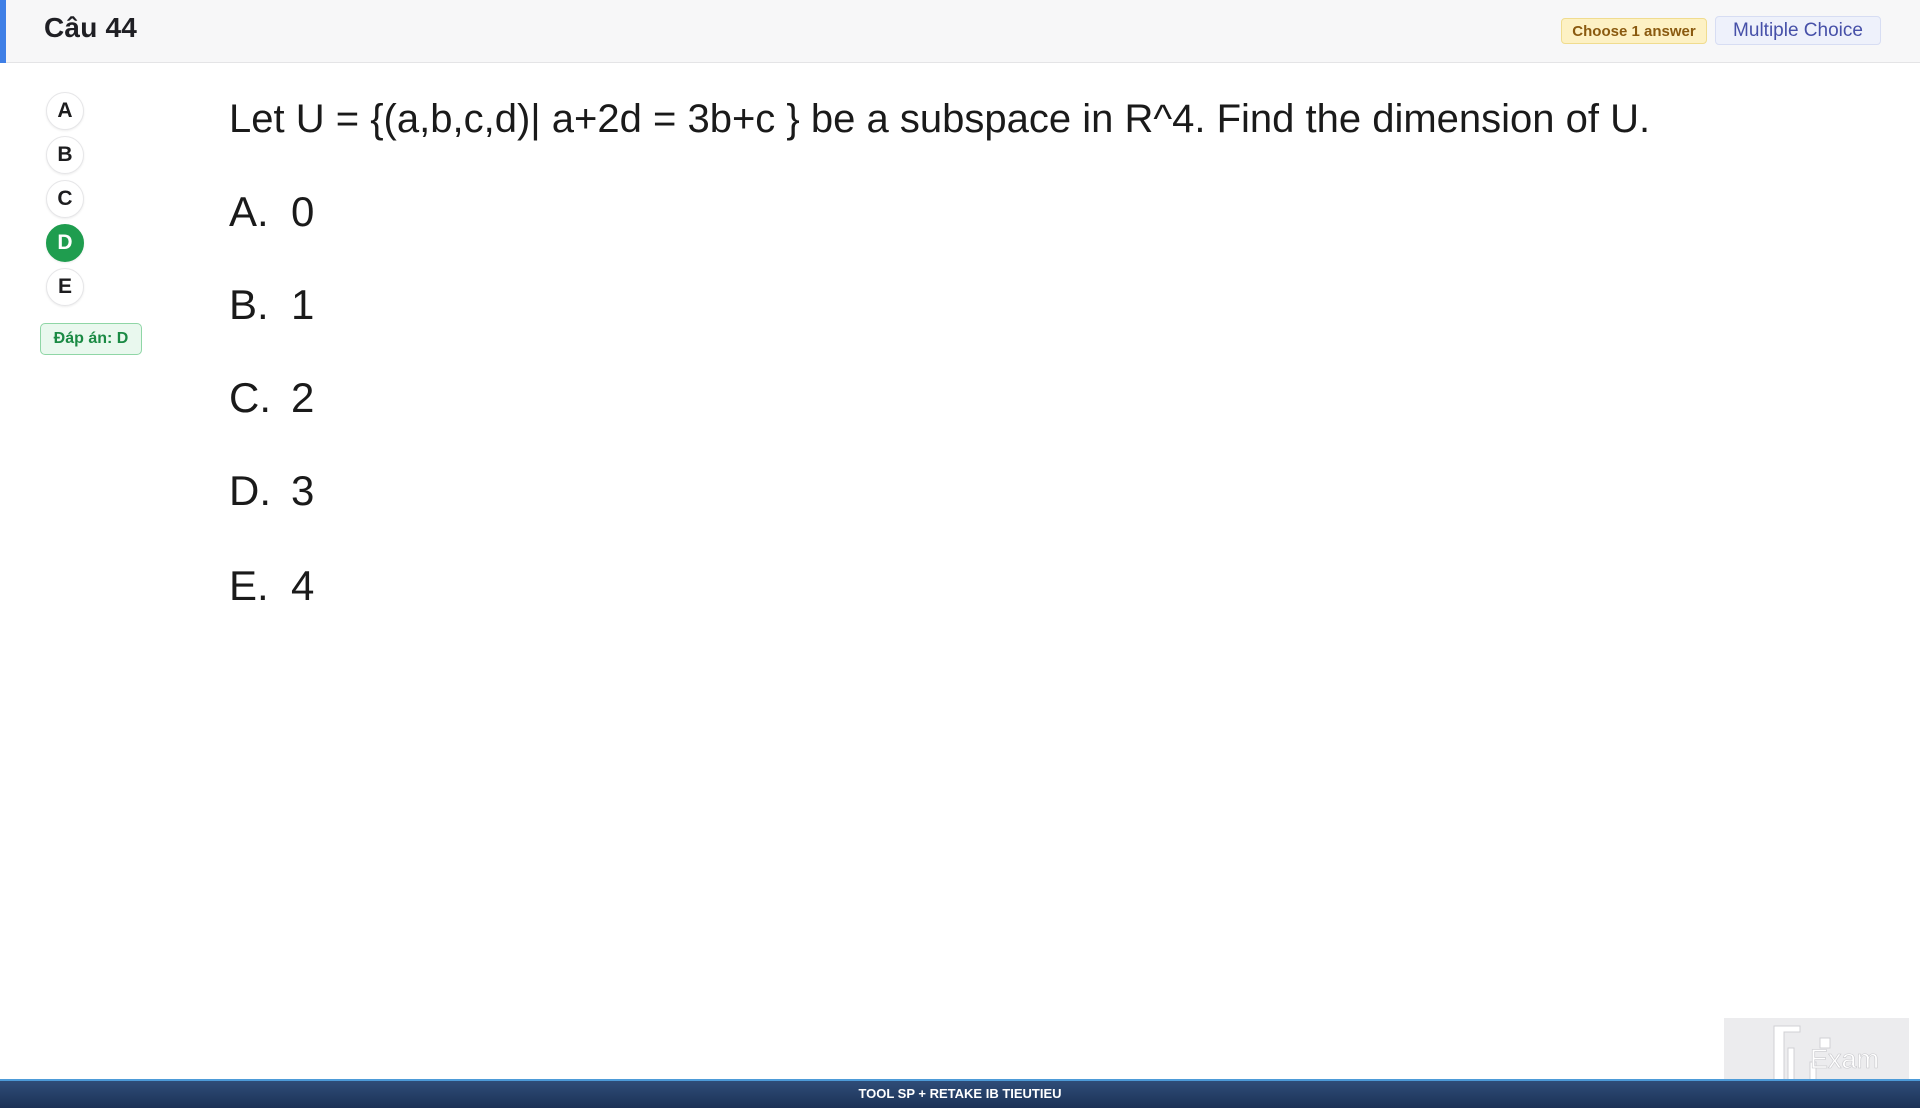  What do you see at coordinates (3, 31) in the screenshot?
I see `header-accent-bar` at bounding box center [3, 31].